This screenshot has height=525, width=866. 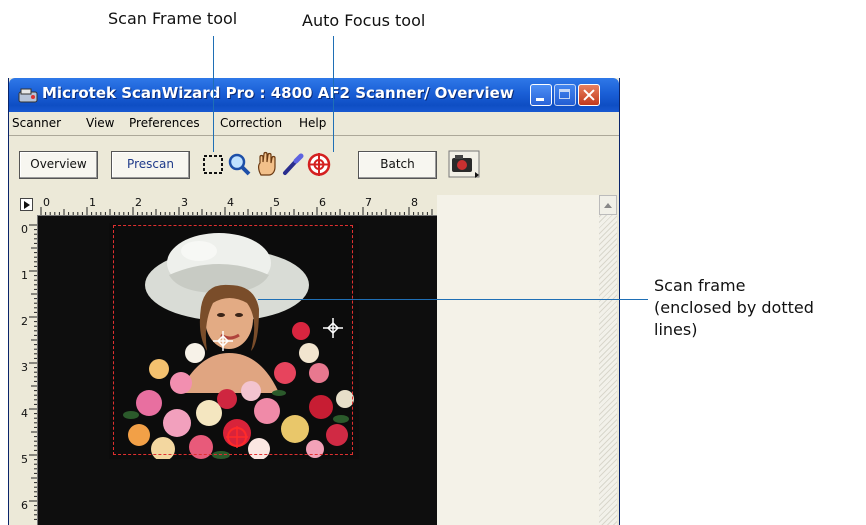 What do you see at coordinates (368, 202) in the screenshot?
I see `ruler-top-7: 7` at bounding box center [368, 202].